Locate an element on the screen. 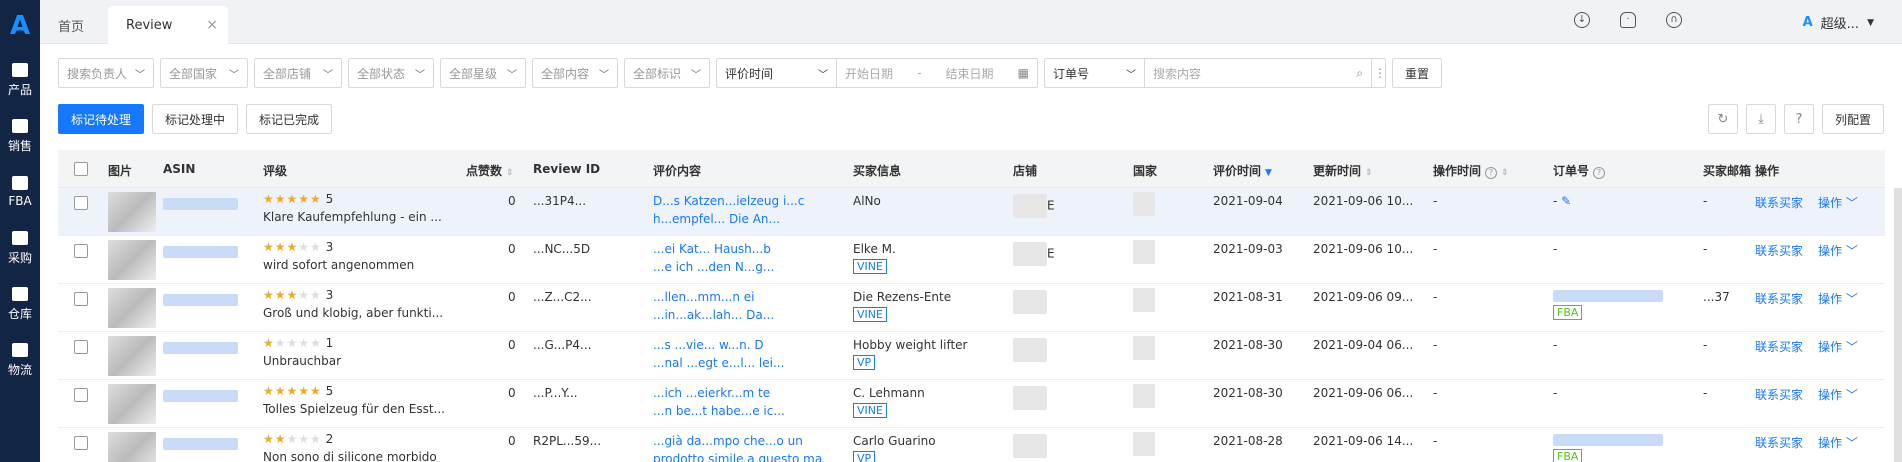 This screenshot has height=462, width=1902. mark-select-label: 全部标识 is located at coordinates (657, 73).